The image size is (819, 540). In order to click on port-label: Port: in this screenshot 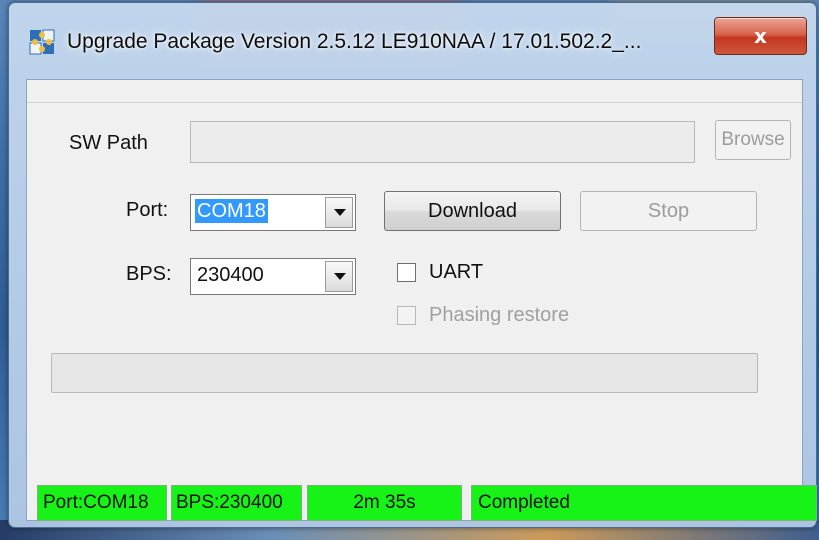, I will do `click(147, 210)`.